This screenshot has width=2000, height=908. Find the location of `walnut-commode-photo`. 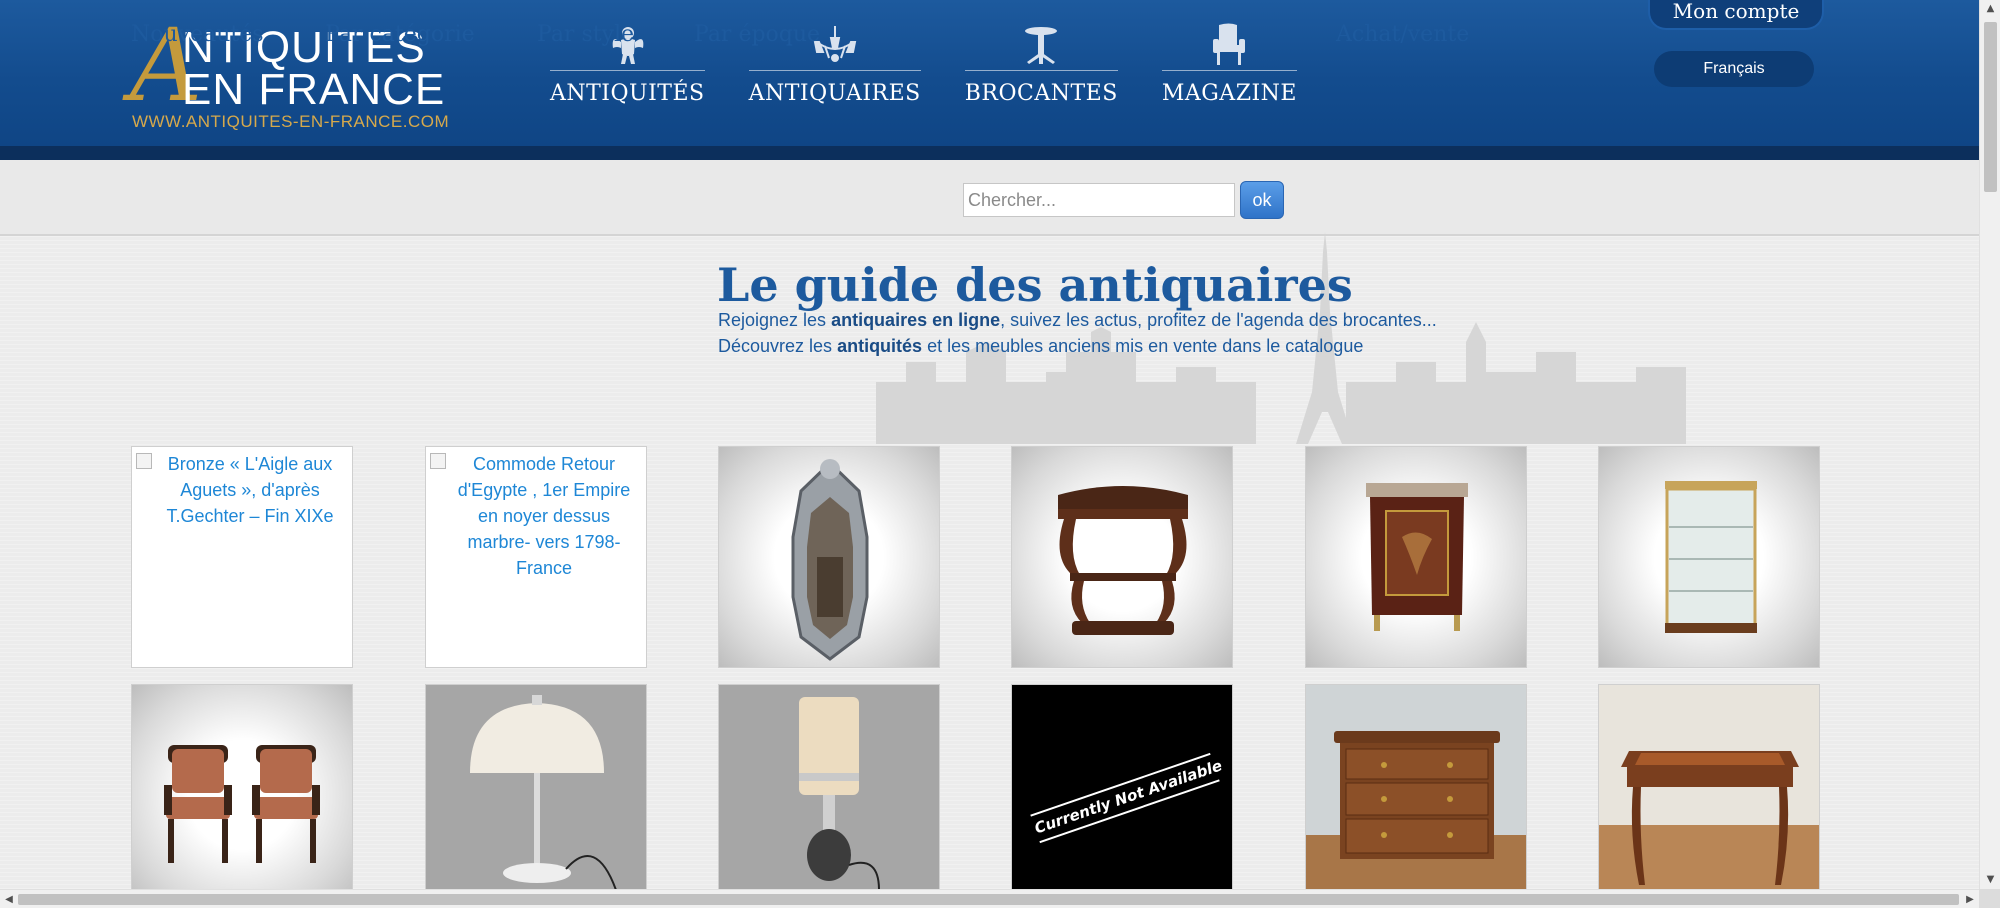

walnut-commode-photo is located at coordinates (1416, 810).